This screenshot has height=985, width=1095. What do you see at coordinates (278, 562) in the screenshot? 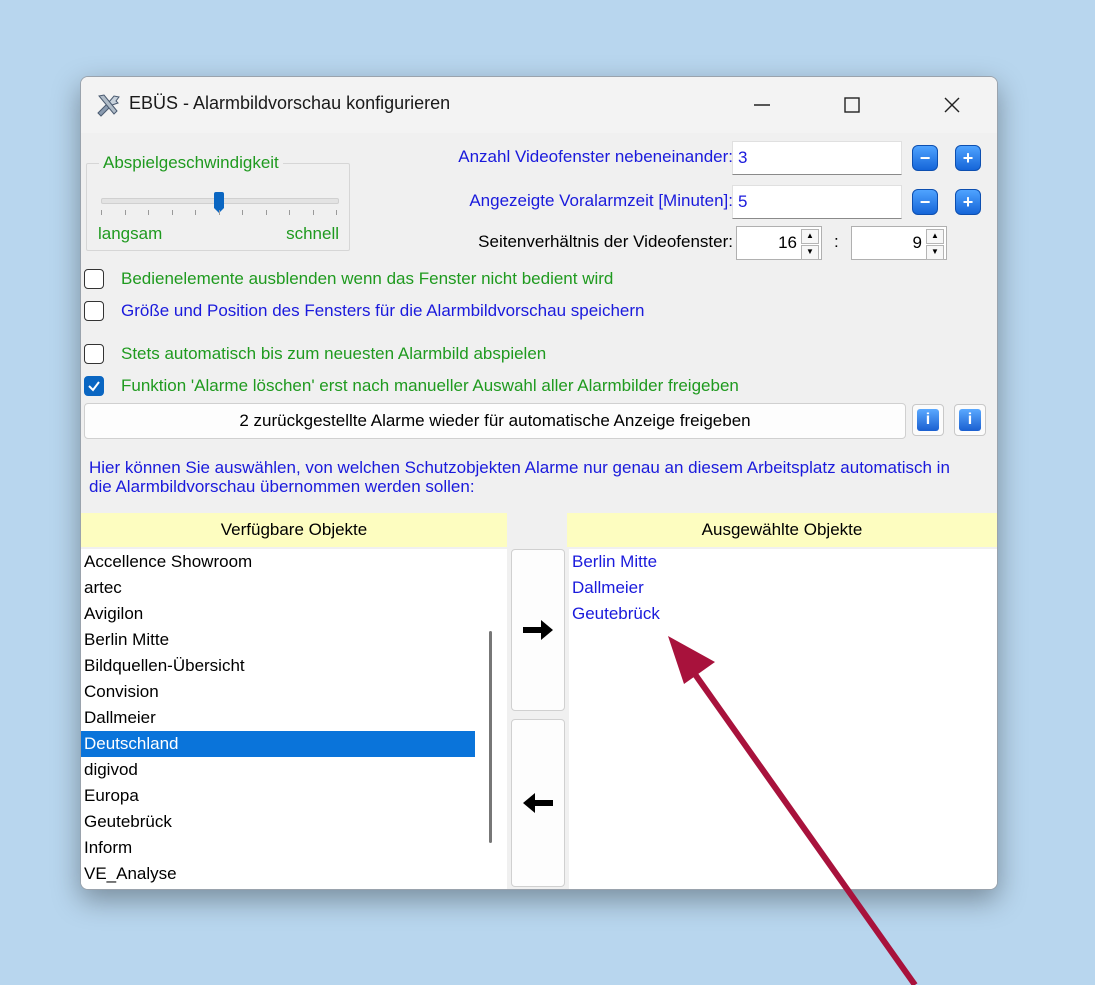
I see `available-list-item: Accellence Showroom` at bounding box center [278, 562].